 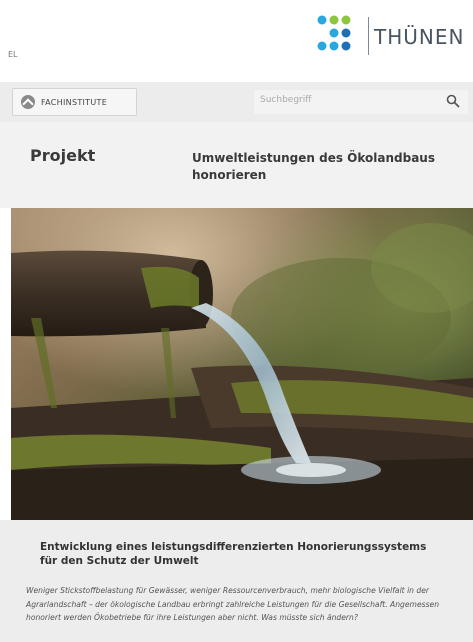 I want to click on search-icon, so click(x=453, y=101).